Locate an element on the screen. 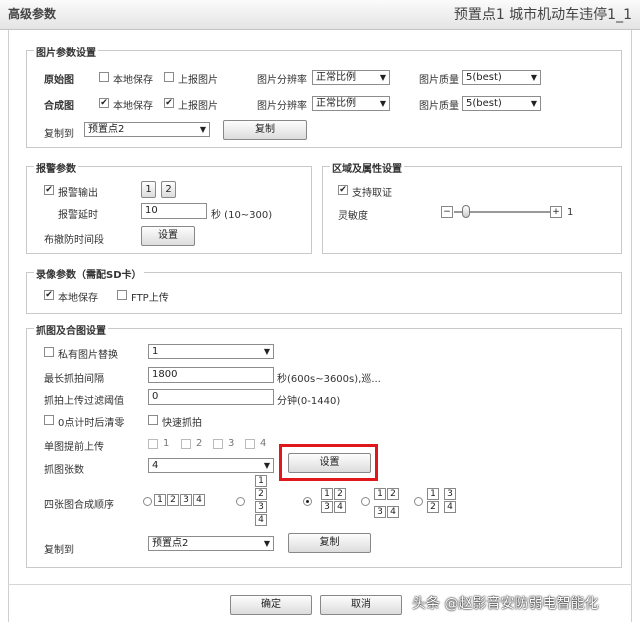  alarm-channel-1-button: 1 is located at coordinates (148, 189).